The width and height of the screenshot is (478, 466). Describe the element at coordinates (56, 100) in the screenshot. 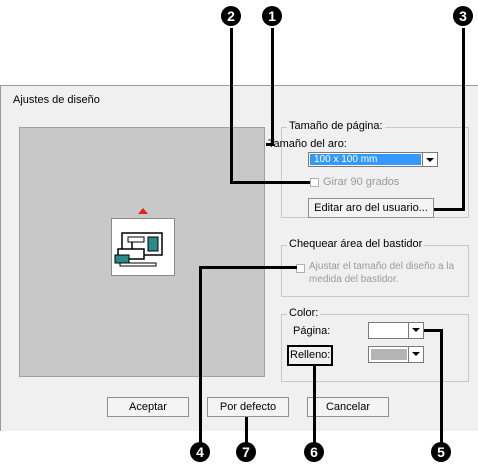

I see `dialog-title: Ajustes de diseño` at that location.